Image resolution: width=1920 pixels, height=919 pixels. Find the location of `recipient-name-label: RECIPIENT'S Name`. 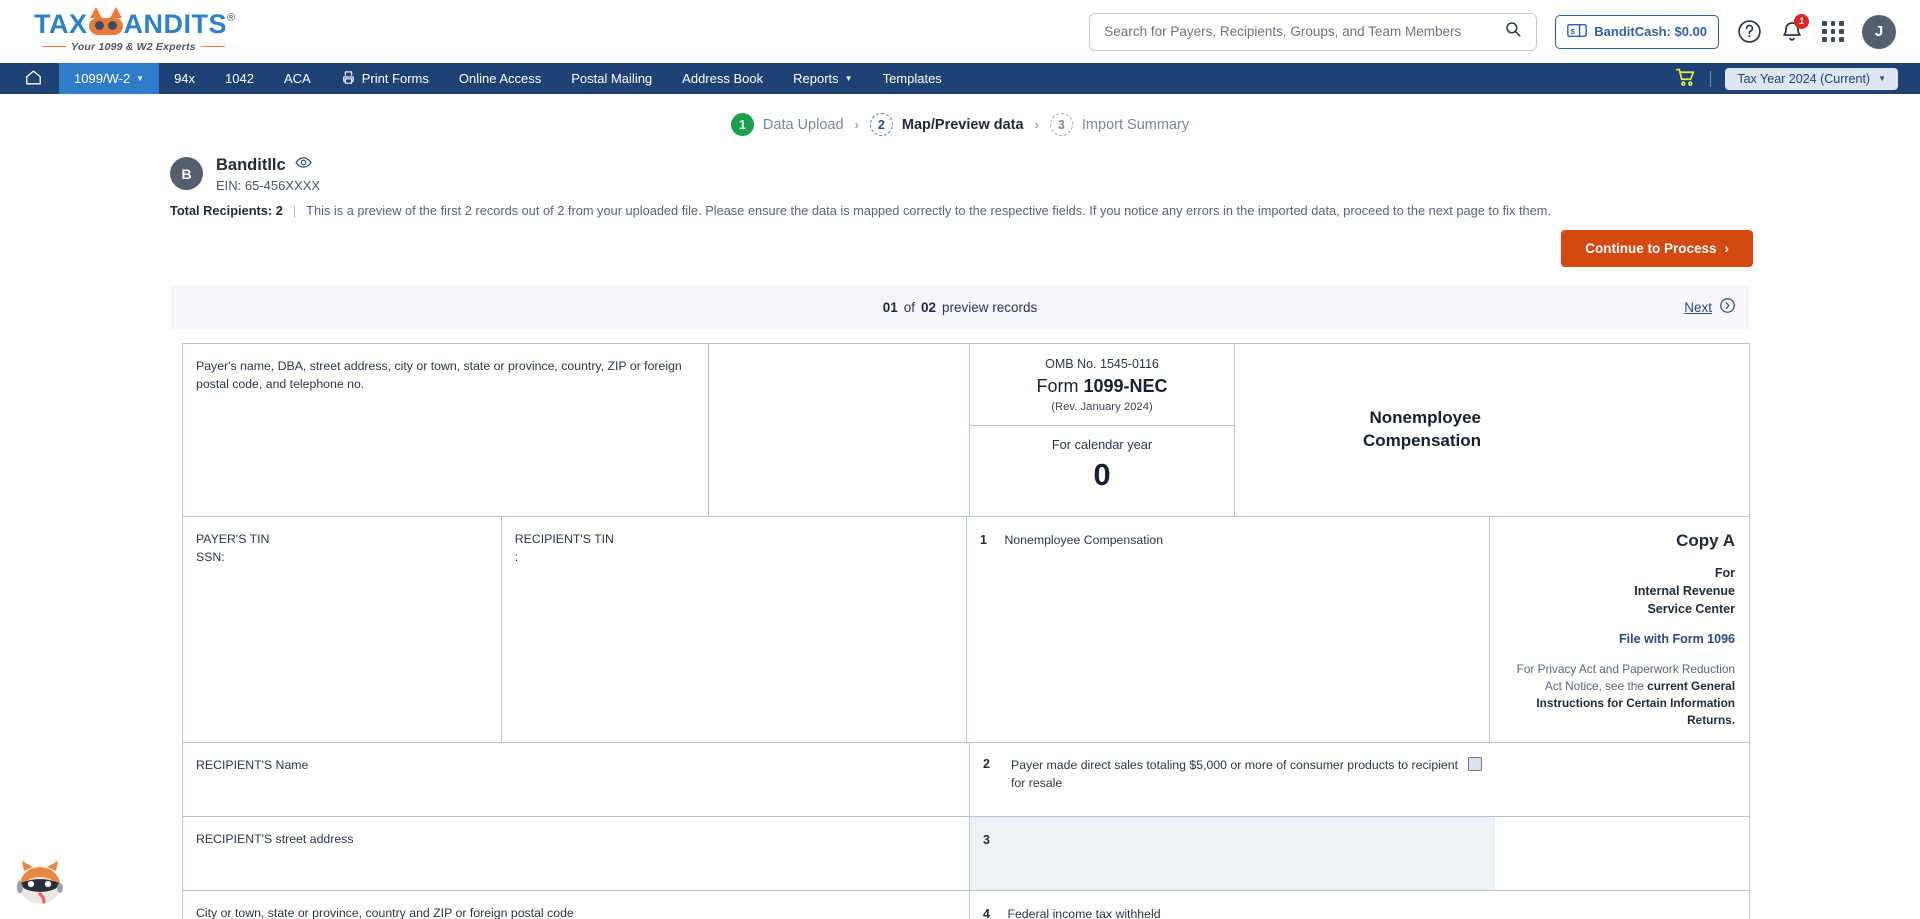

recipient-name-label: RECIPIENT'S Name is located at coordinates (252, 765).